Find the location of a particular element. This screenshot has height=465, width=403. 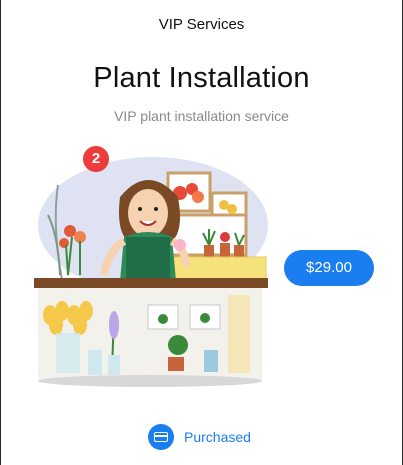

purchased-label: Purchased is located at coordinates (217, 437).